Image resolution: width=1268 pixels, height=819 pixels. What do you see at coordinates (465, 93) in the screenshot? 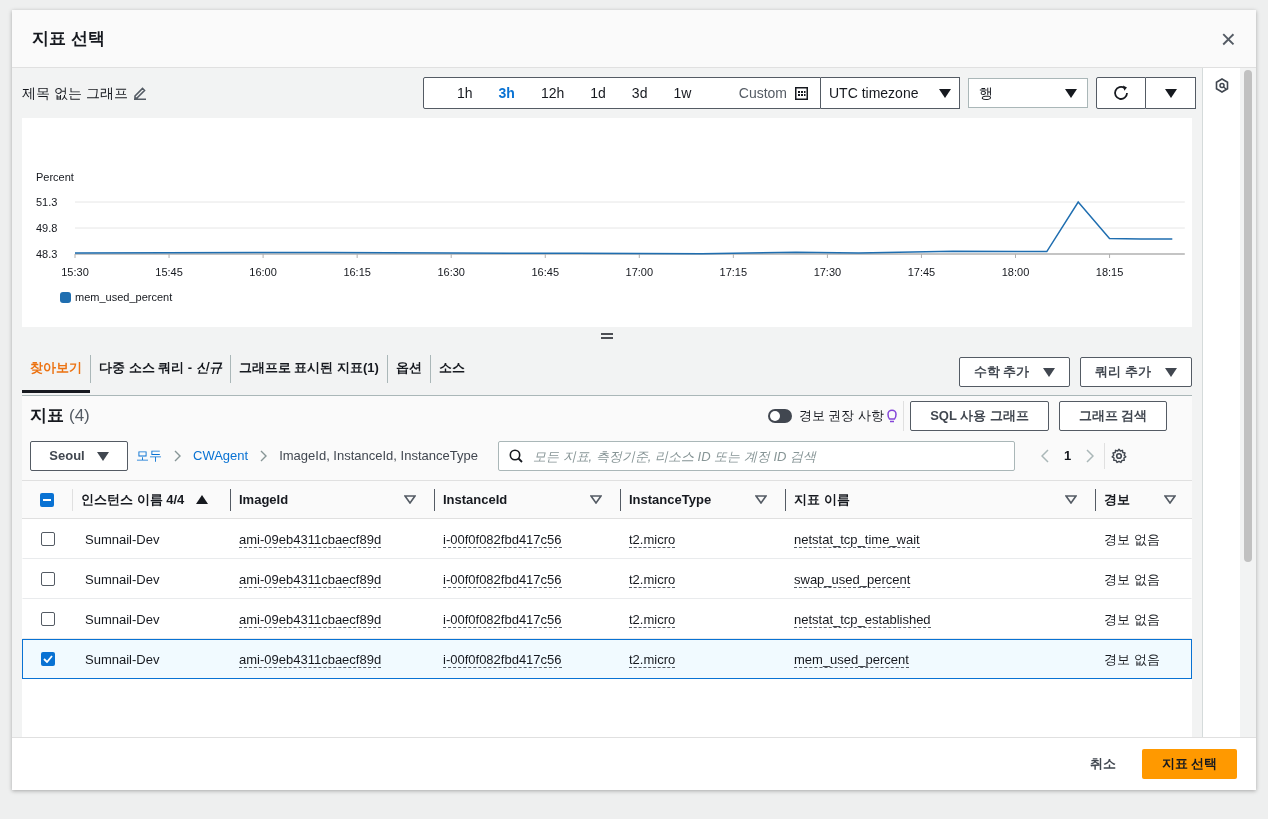
I see `time-range-option: 1h` at bounding box center [465, 93].